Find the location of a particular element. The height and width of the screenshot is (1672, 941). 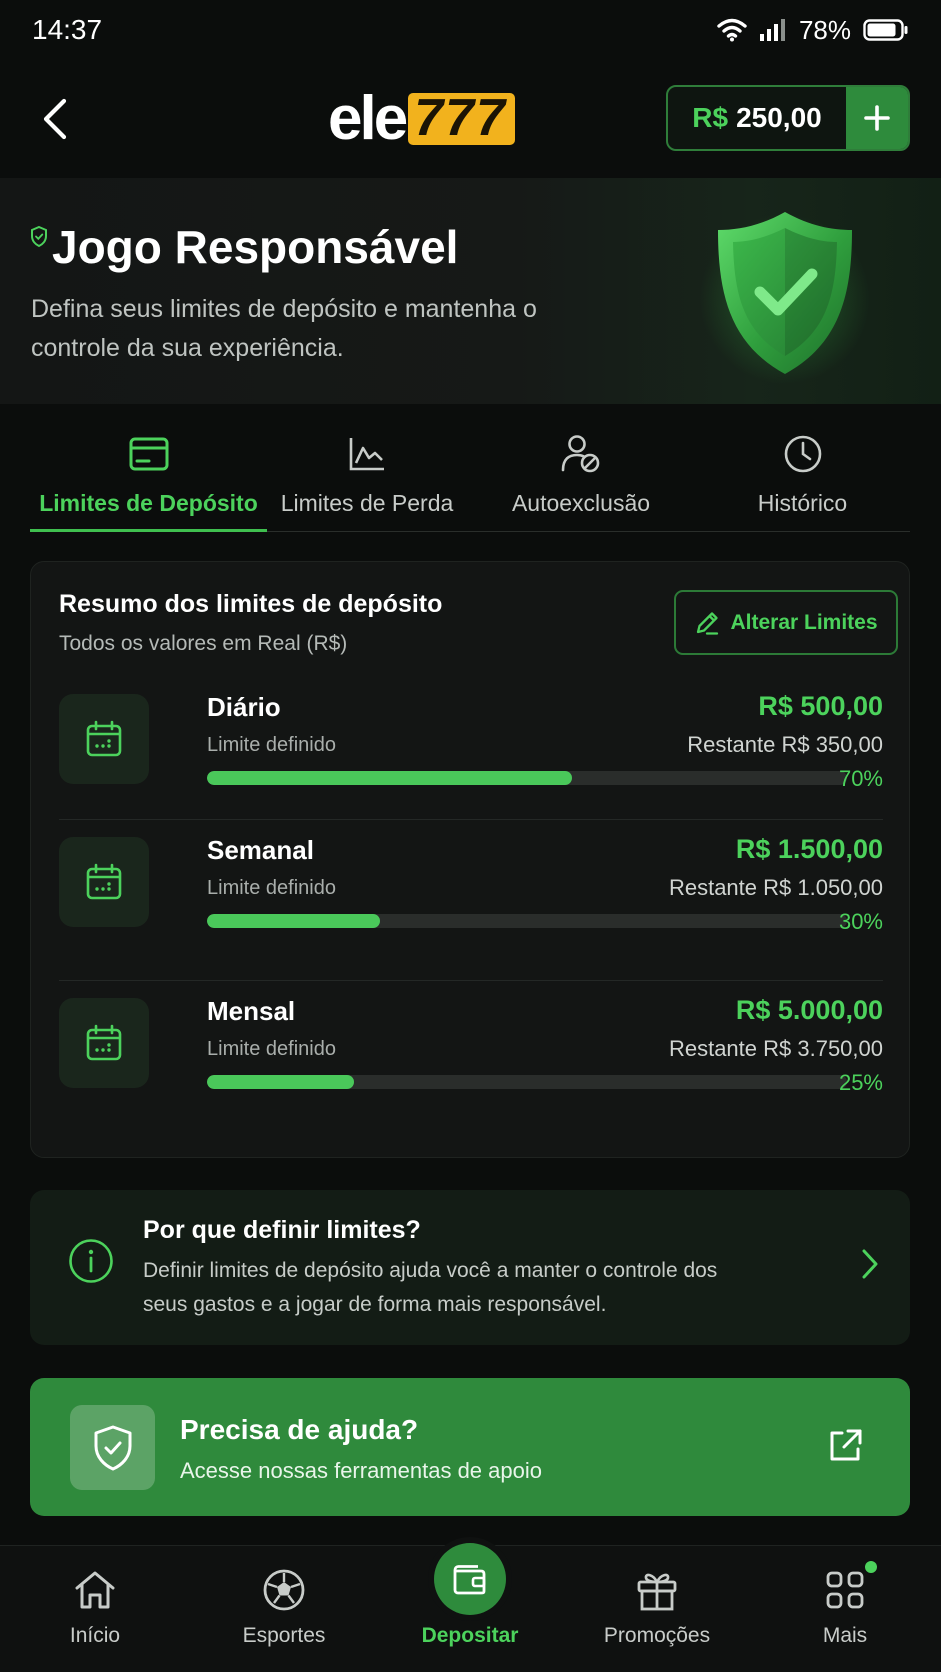

limit-remaining: Restante R$ 350,00 is located at coordinates (785, 744).